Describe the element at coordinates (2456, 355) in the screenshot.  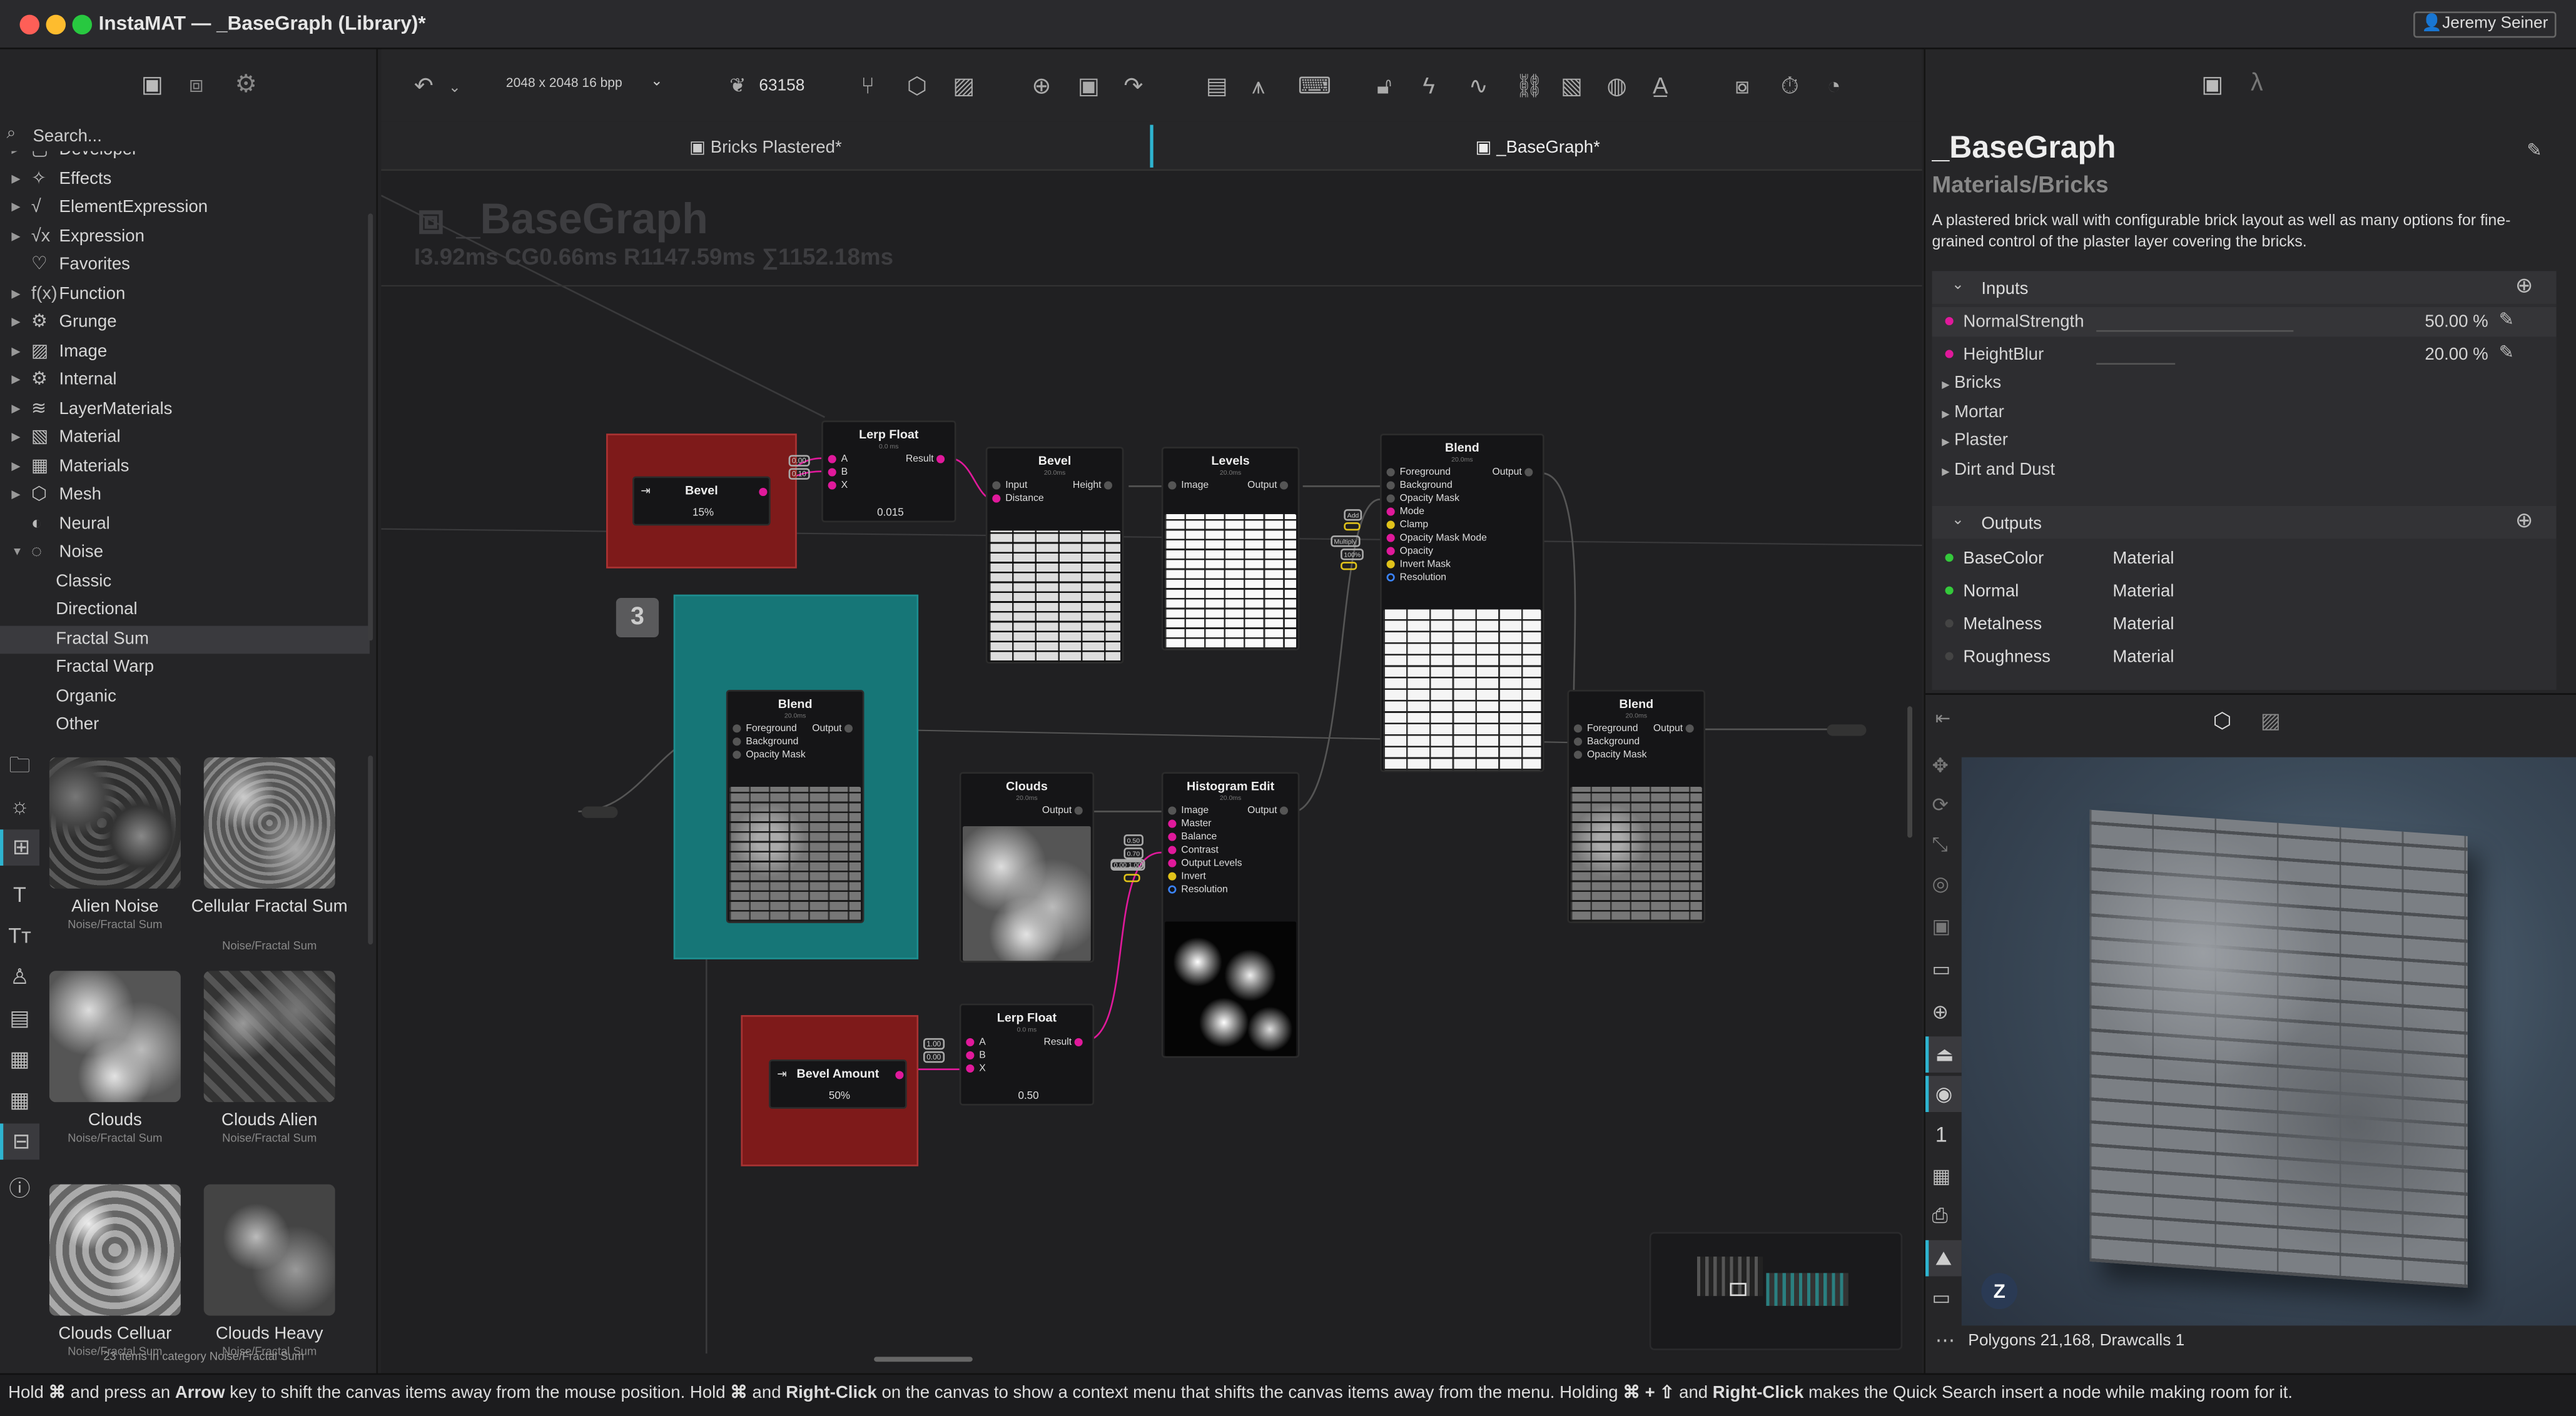
I see `input-value: 20.00 %` at that location.